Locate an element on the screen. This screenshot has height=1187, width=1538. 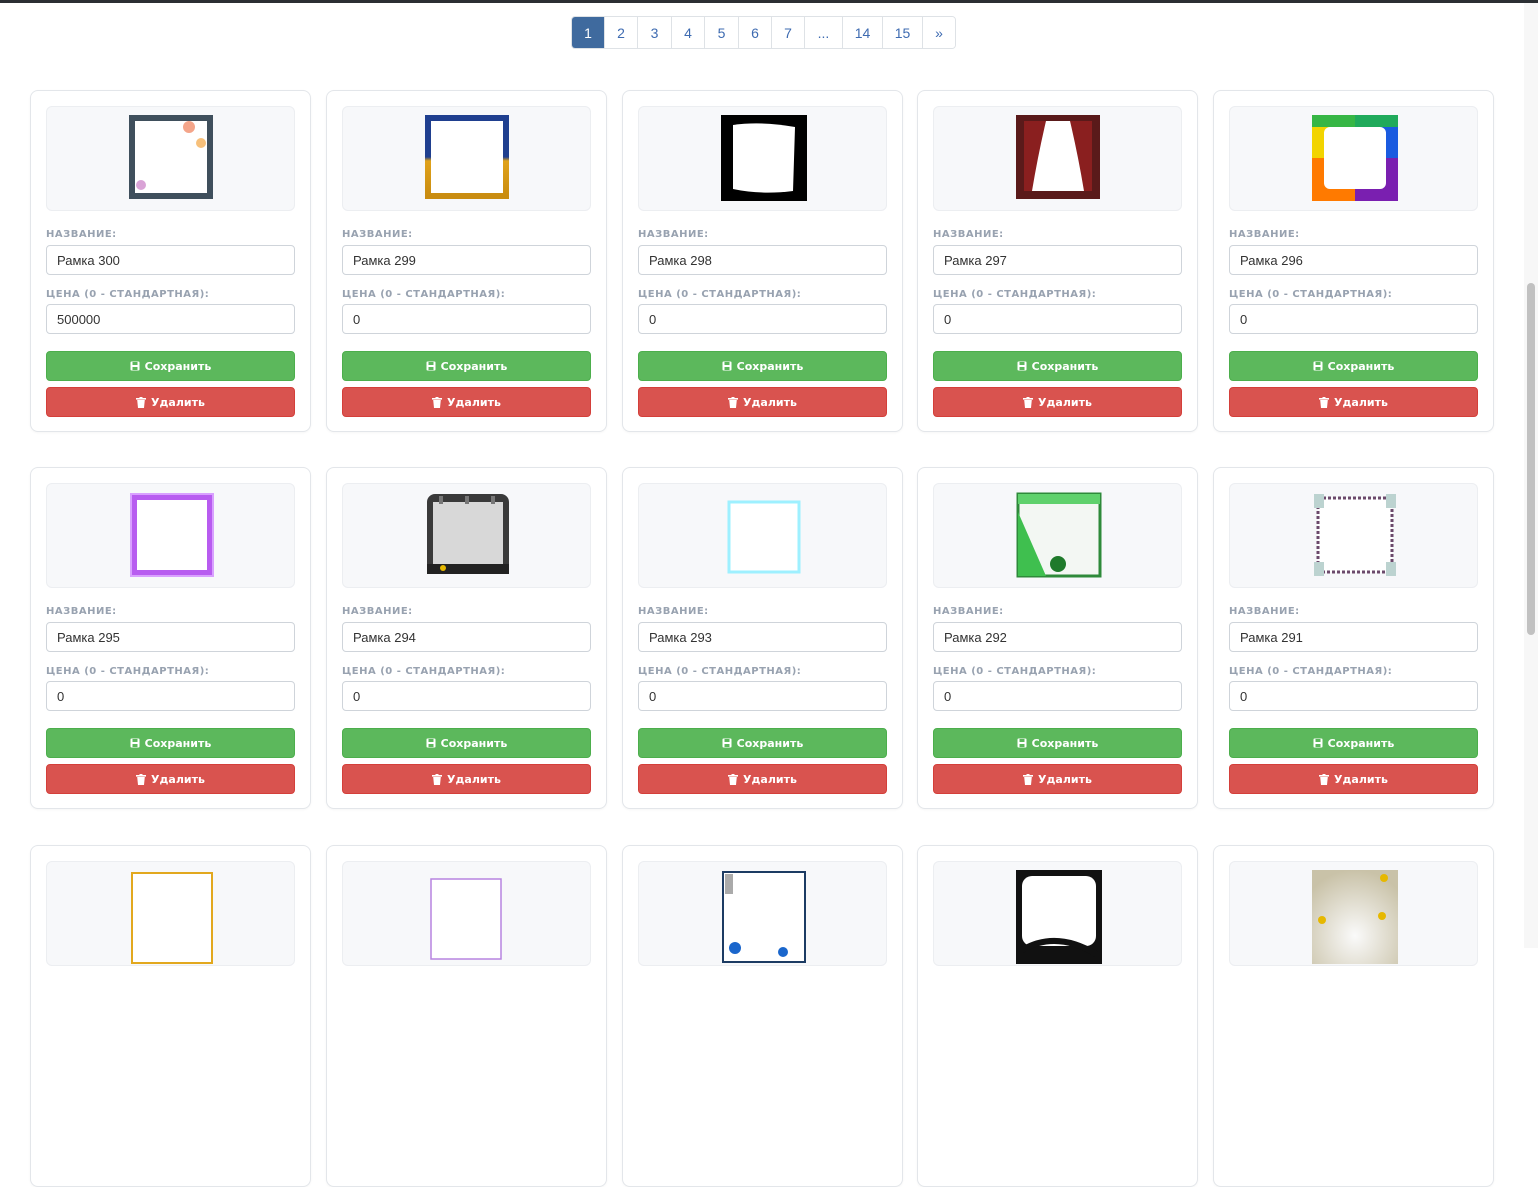
pagination-page: 7 is located at coordinates (787, 32).